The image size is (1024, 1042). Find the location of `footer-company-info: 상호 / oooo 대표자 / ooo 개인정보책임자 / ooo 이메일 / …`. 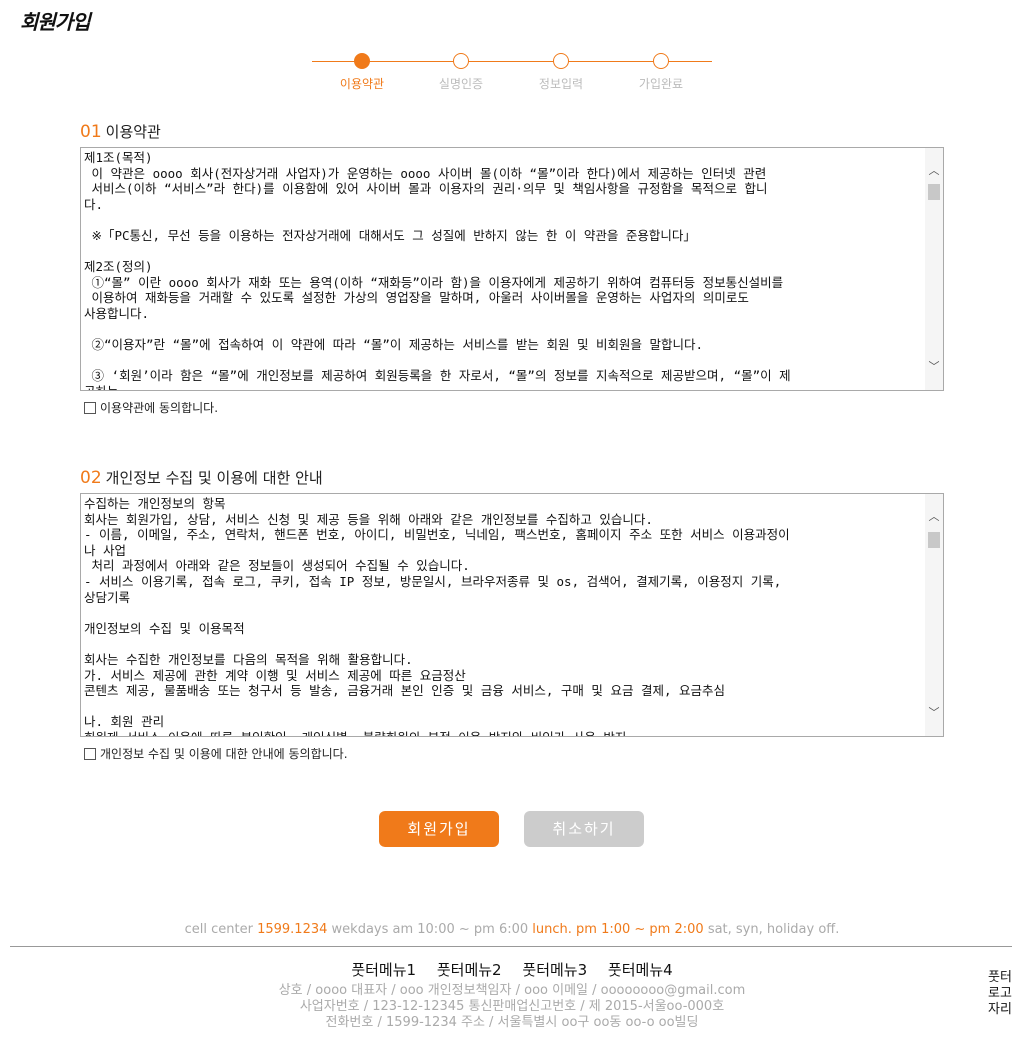

footer-company-info: 상호 / oooo 대표자 / ooo 개인정보책임자 / ooo 이메일 / … is located at coordinates (512, 1007).